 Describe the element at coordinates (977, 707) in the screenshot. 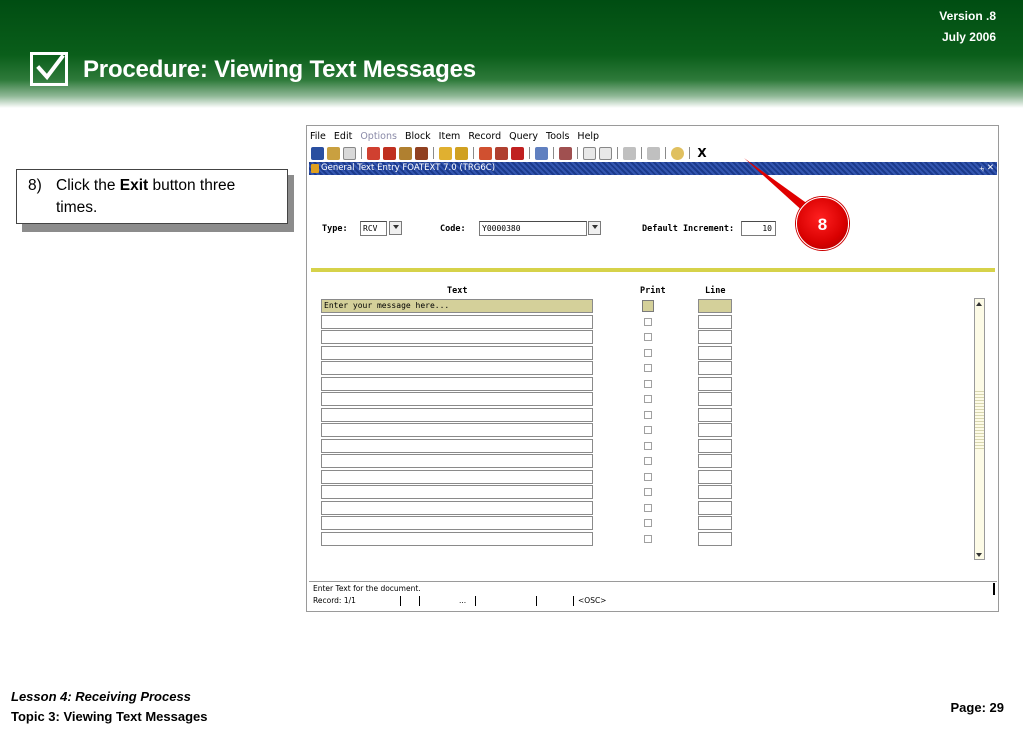

I see `page-number: Page: 29` at that location.